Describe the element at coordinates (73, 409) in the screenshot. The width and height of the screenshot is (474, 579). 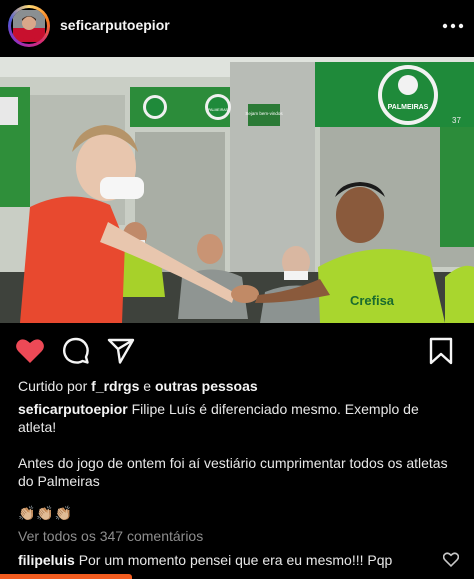
I see `caption-username: seficarputoepior` at that location.